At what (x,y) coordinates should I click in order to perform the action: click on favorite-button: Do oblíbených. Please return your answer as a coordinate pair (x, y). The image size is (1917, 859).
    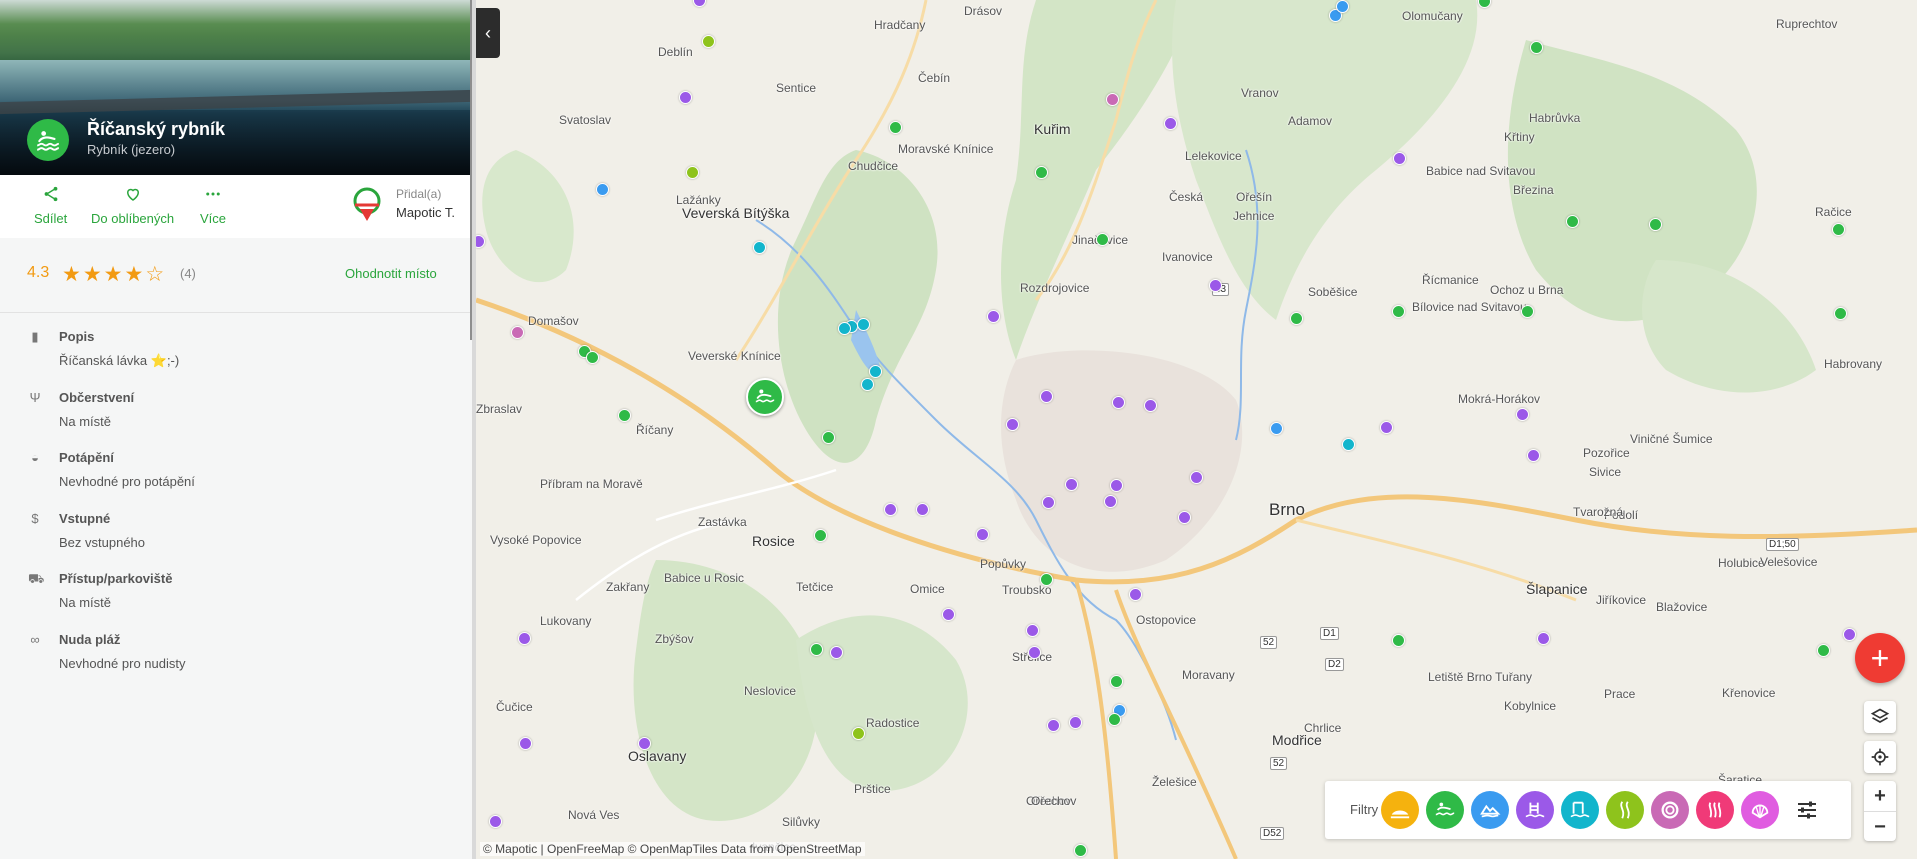
    Looking at the image, I should click on (132, 205).